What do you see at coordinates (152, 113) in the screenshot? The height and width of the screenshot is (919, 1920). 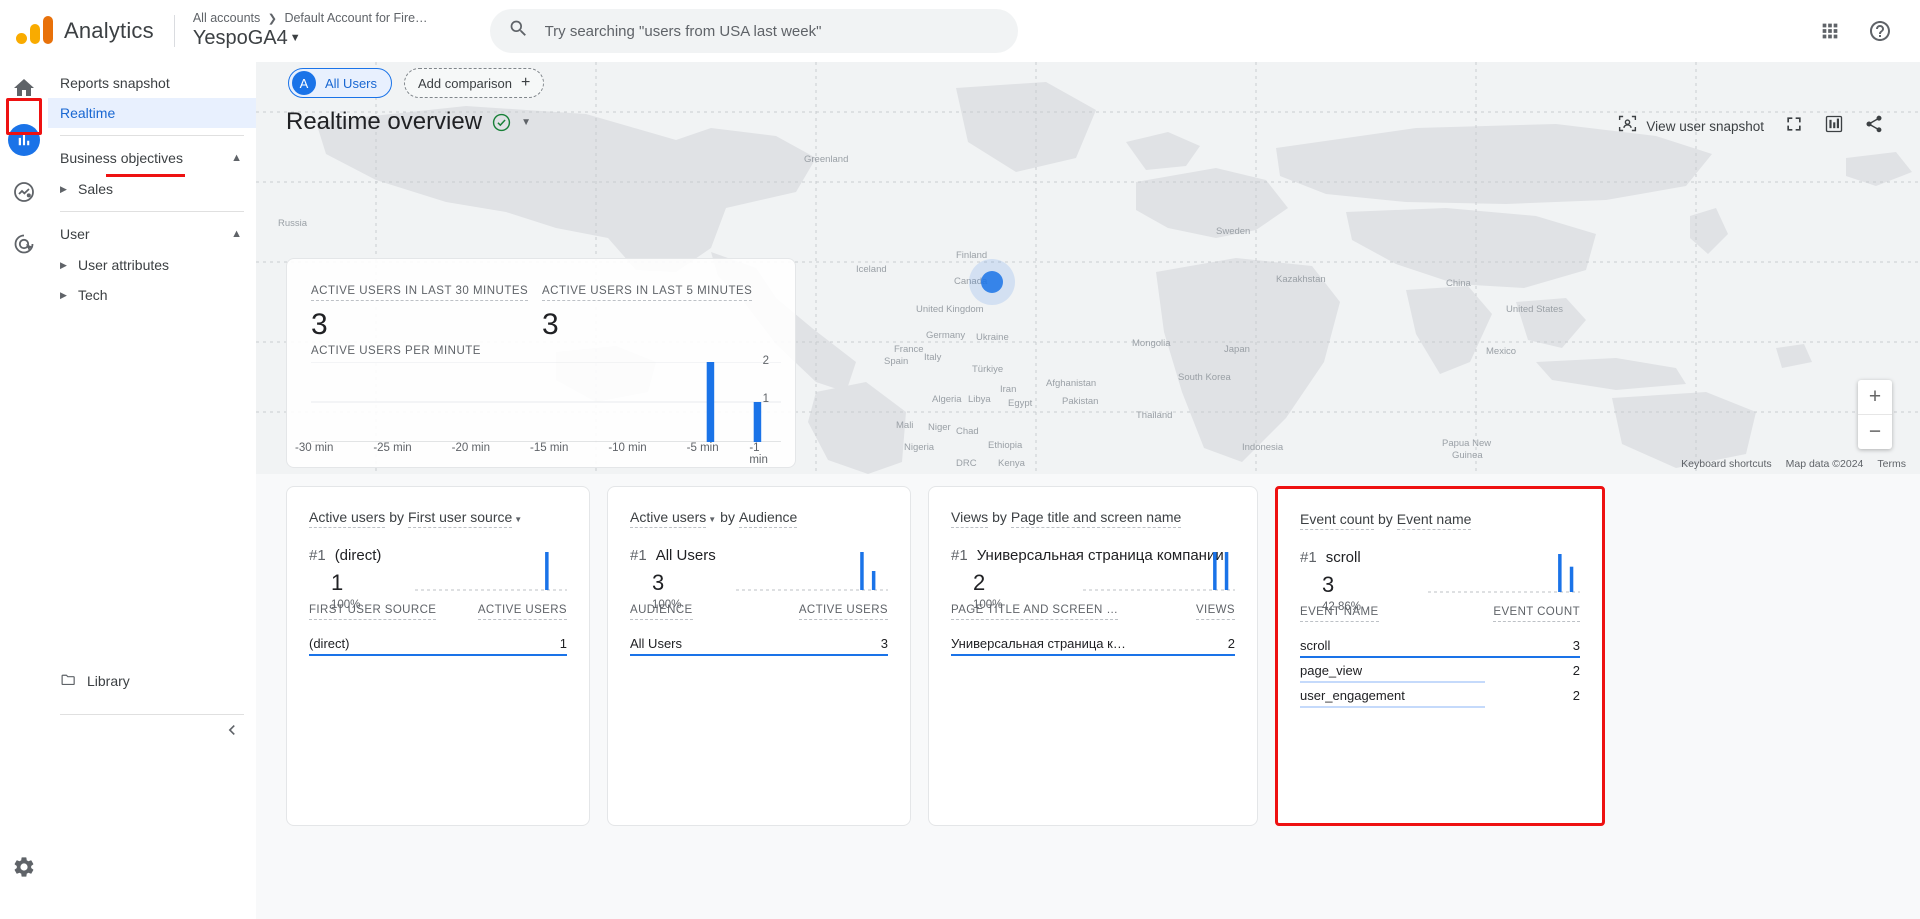 I see `sidebar-item-realtime: Realtime` at bounding box center [152, 113].